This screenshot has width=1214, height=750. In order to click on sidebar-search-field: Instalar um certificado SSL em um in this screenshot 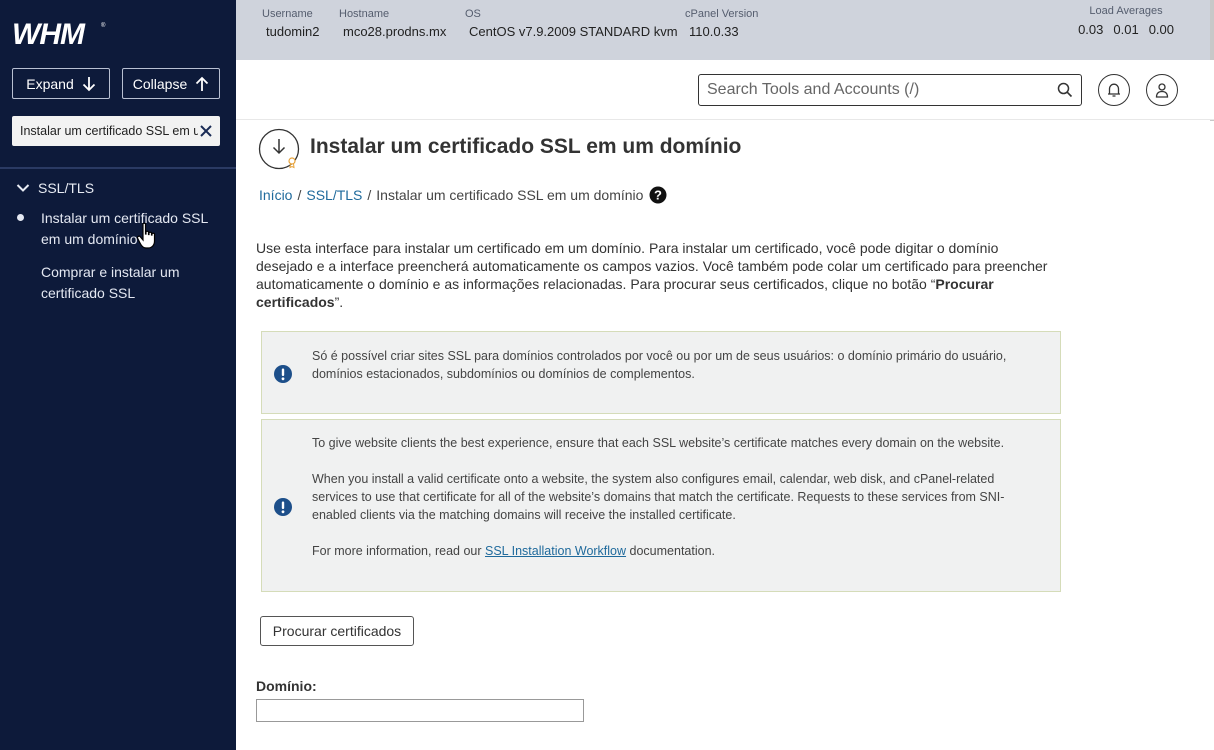, I will do `click(116, 131)`.